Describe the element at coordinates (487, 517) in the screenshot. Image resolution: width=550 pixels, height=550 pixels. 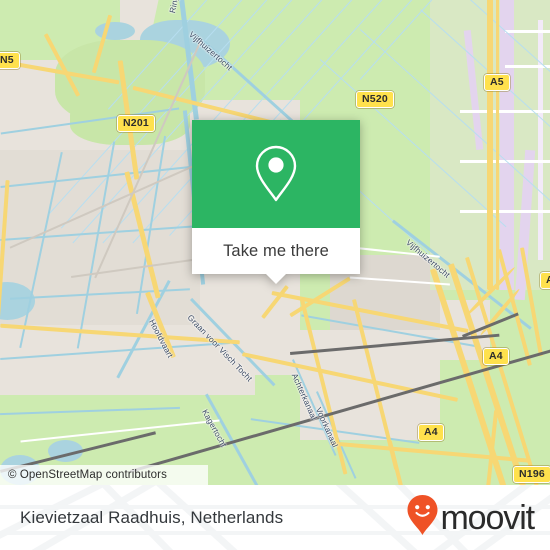
I see `moovit-wordmark: moovit` at that location.